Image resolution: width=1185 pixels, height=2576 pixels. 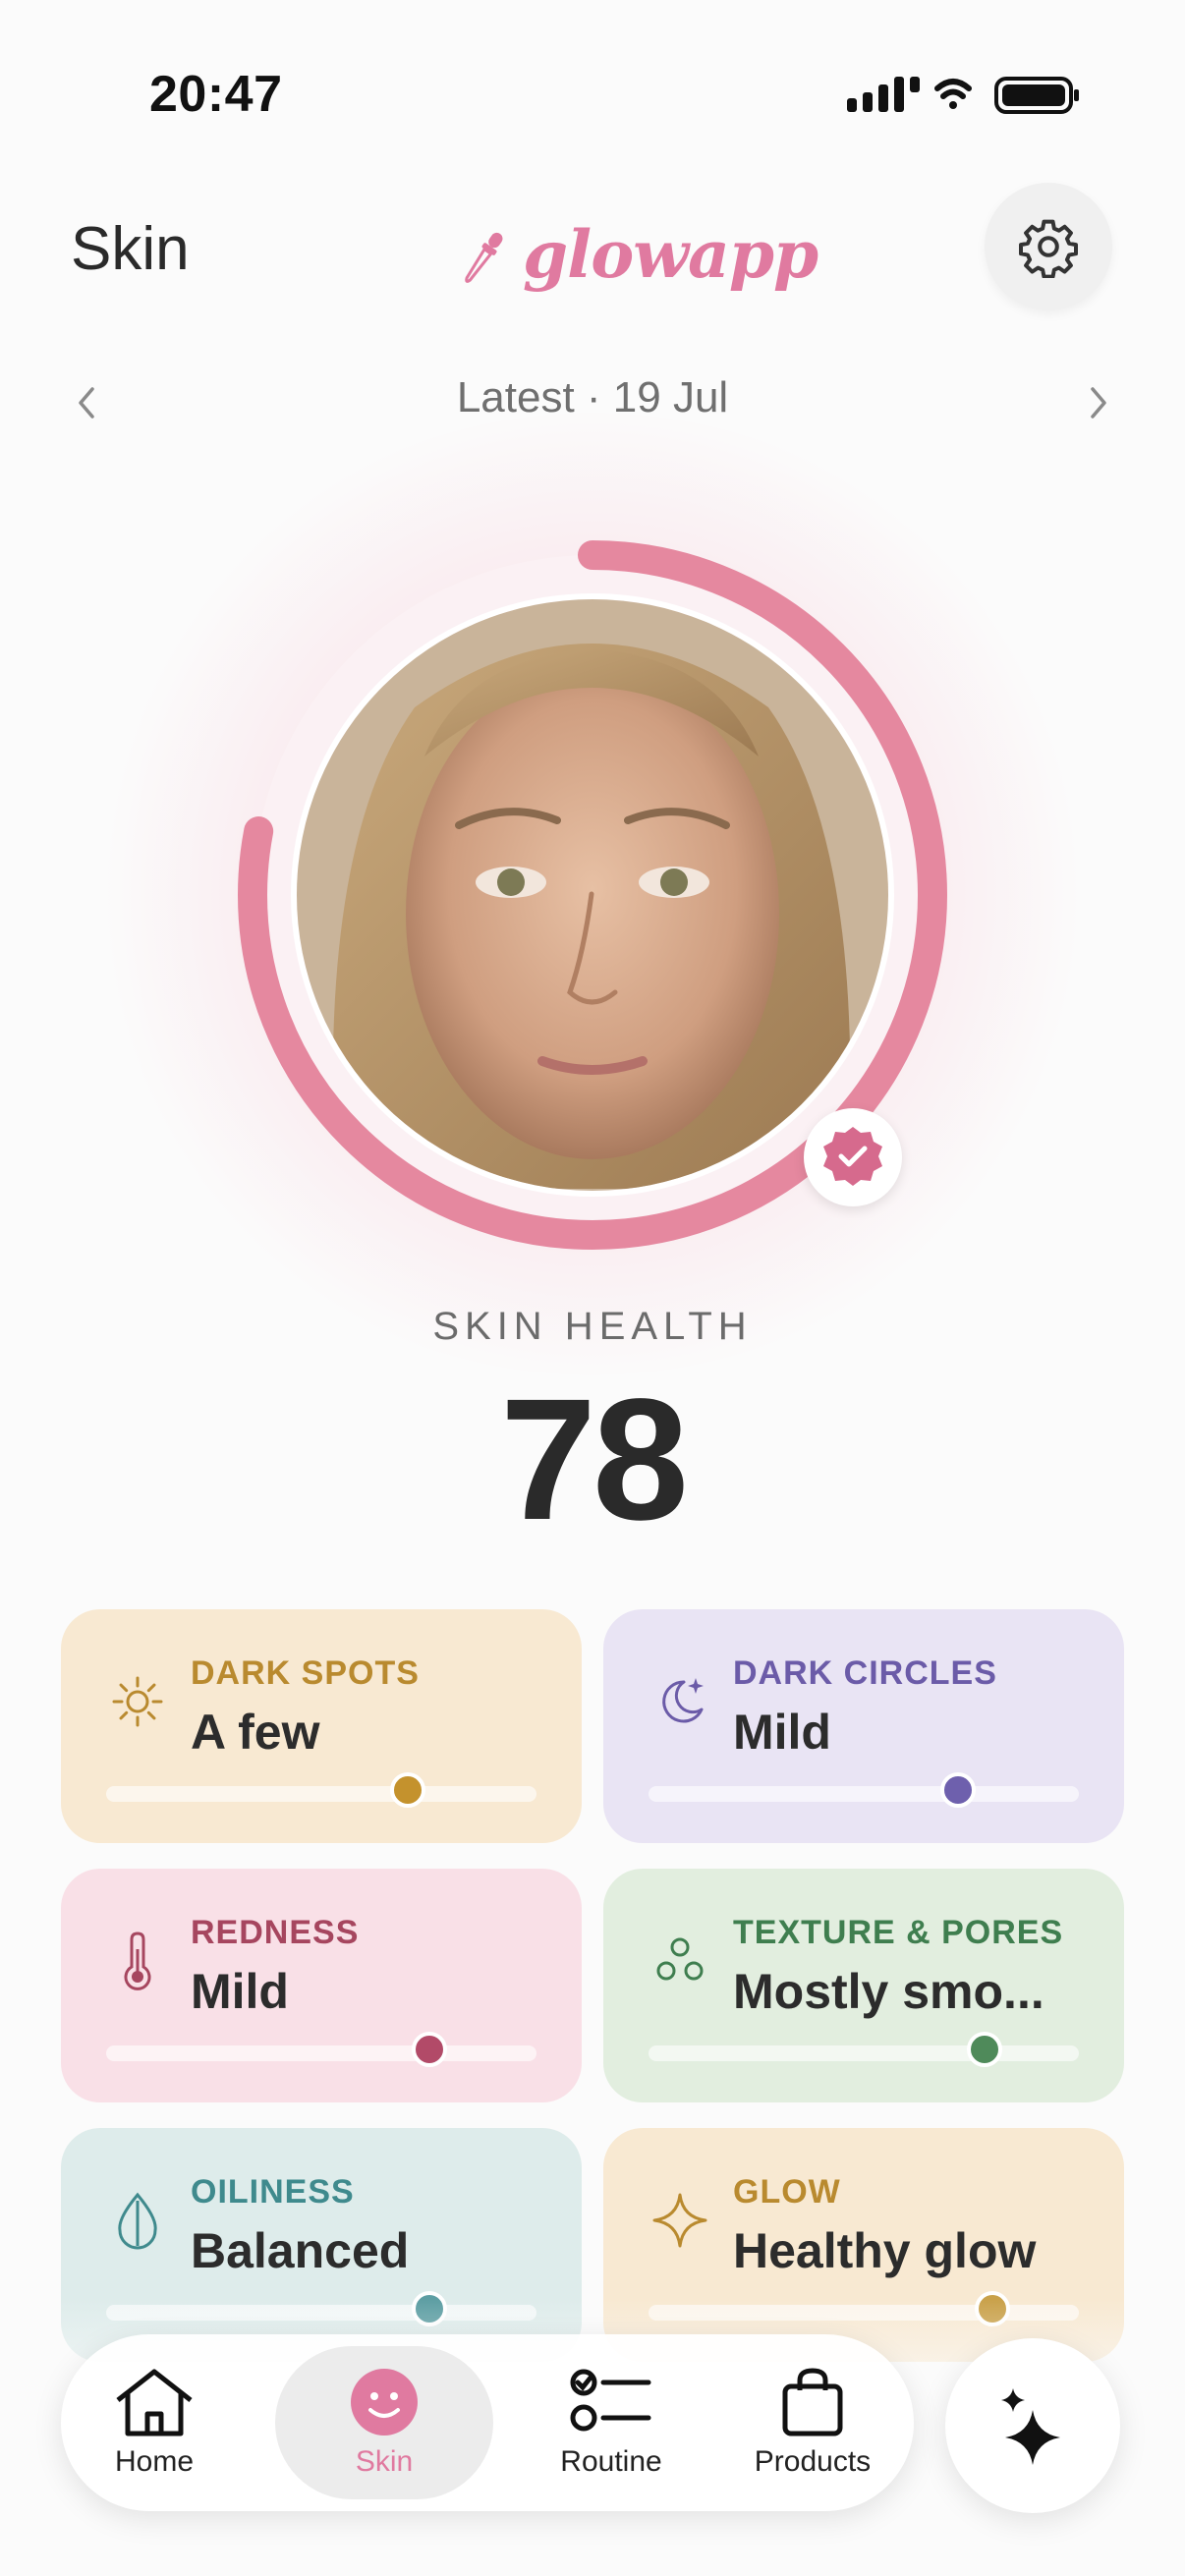 What do you see at coordinates (273, 2192) in the screenshot?
I see `metric-label: OILINESS` at bounding box center [273, 2192].